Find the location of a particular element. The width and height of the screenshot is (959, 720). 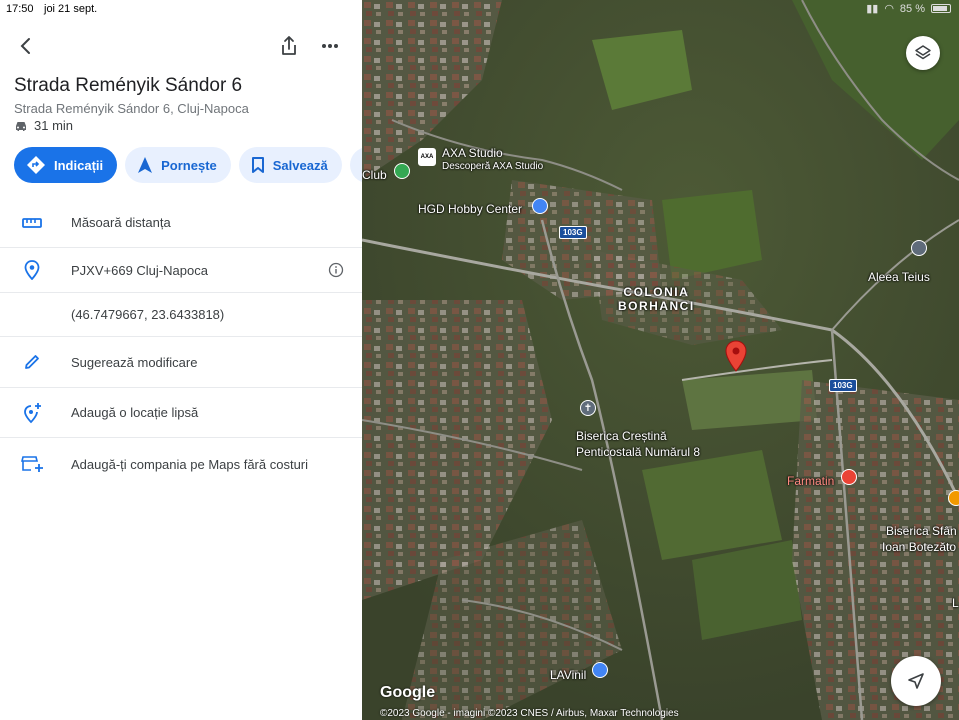

map-label-aleea-teius: Aleea Teius is located at coordinates (899, 277).